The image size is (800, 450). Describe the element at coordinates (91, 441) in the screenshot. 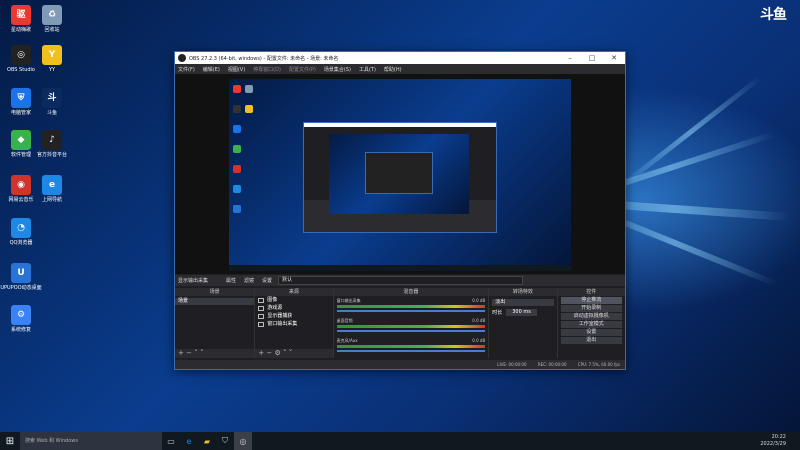

I see `search-input: 搜索 Web 和 Windows` at that location.